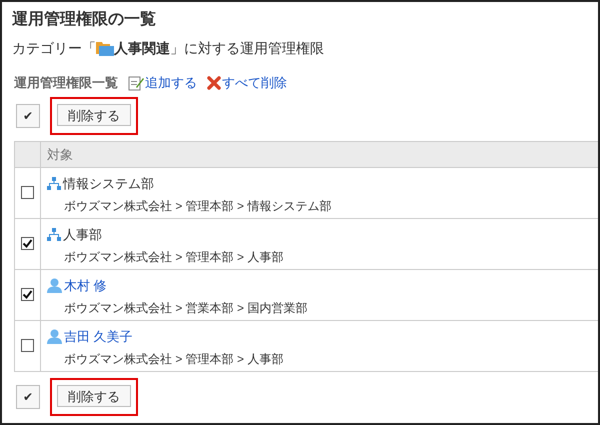 This screenshot has height=425, width=600. I want to click on subtitle-text: カテゴリー「, so click(54, 48).